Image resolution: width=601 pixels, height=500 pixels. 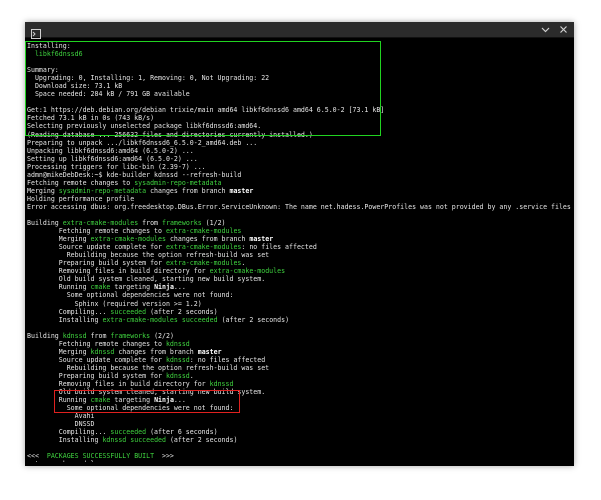 What do you see at coordinates (81, 198) in the screenshot?
I see `terminal-text: Holding performance profile` at bounding box center [81, 198].